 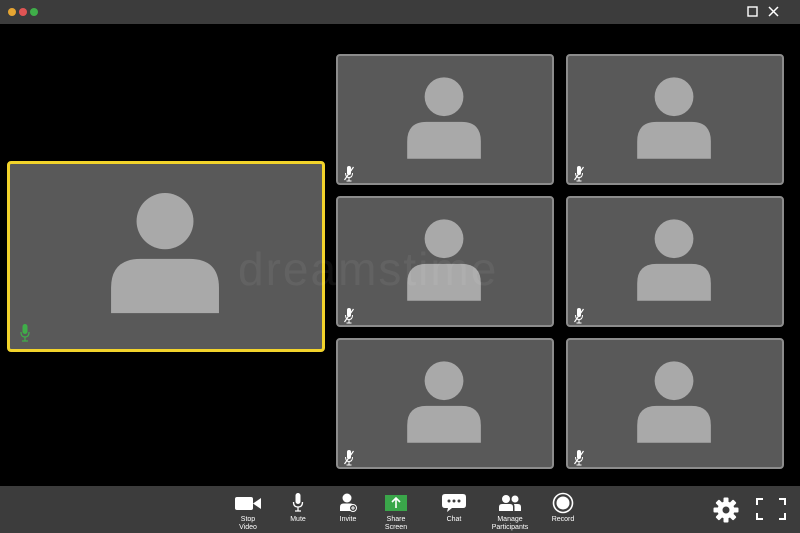 What do you see at coordinates (753, 12) in the screenshot?
I see `maximize-icon` at bounding box center [753, 12].